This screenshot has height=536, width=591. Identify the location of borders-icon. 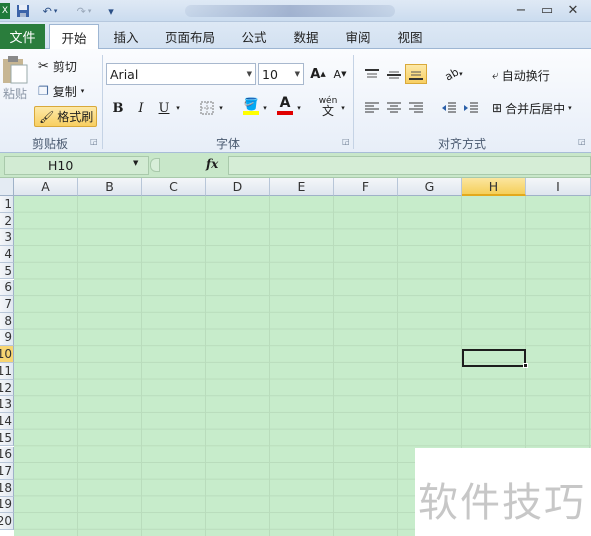
(207, 108).